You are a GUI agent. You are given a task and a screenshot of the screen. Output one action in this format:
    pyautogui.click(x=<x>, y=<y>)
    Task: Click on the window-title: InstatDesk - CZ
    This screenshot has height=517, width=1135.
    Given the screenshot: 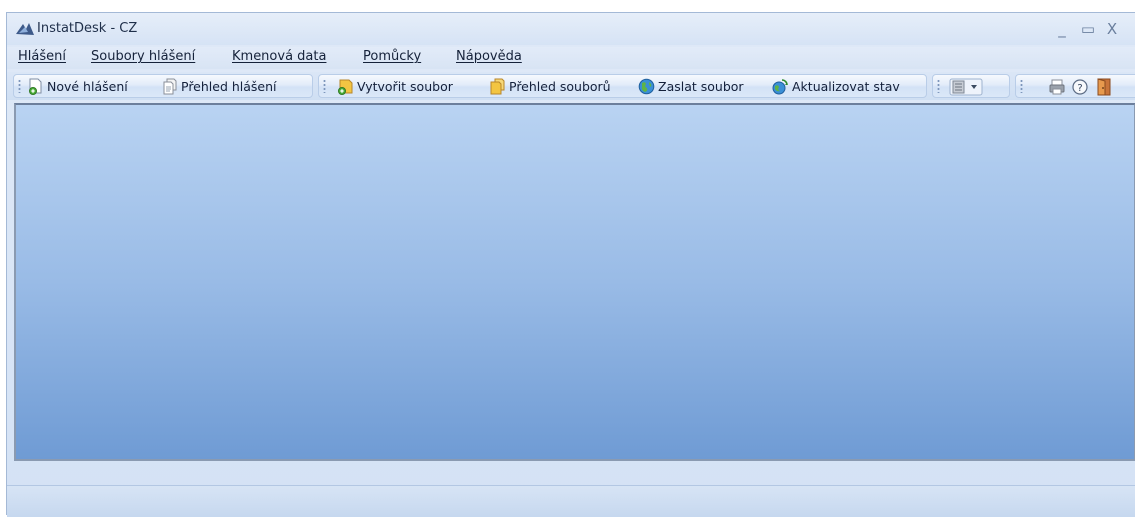 What is the action you would take?
    pyautogui.click(x=87, y=28)
    